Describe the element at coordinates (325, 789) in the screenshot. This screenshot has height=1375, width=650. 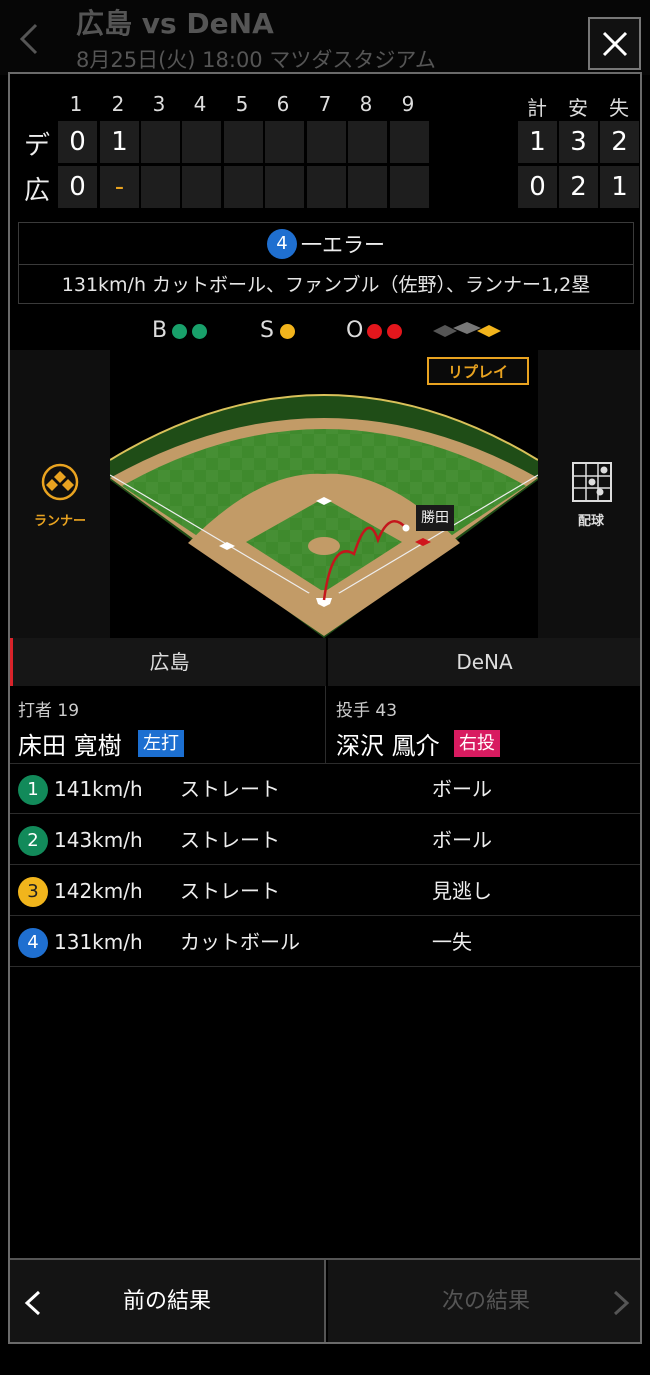
I see `pitch-row: 1 141km/h ストレート ボール` at that location.